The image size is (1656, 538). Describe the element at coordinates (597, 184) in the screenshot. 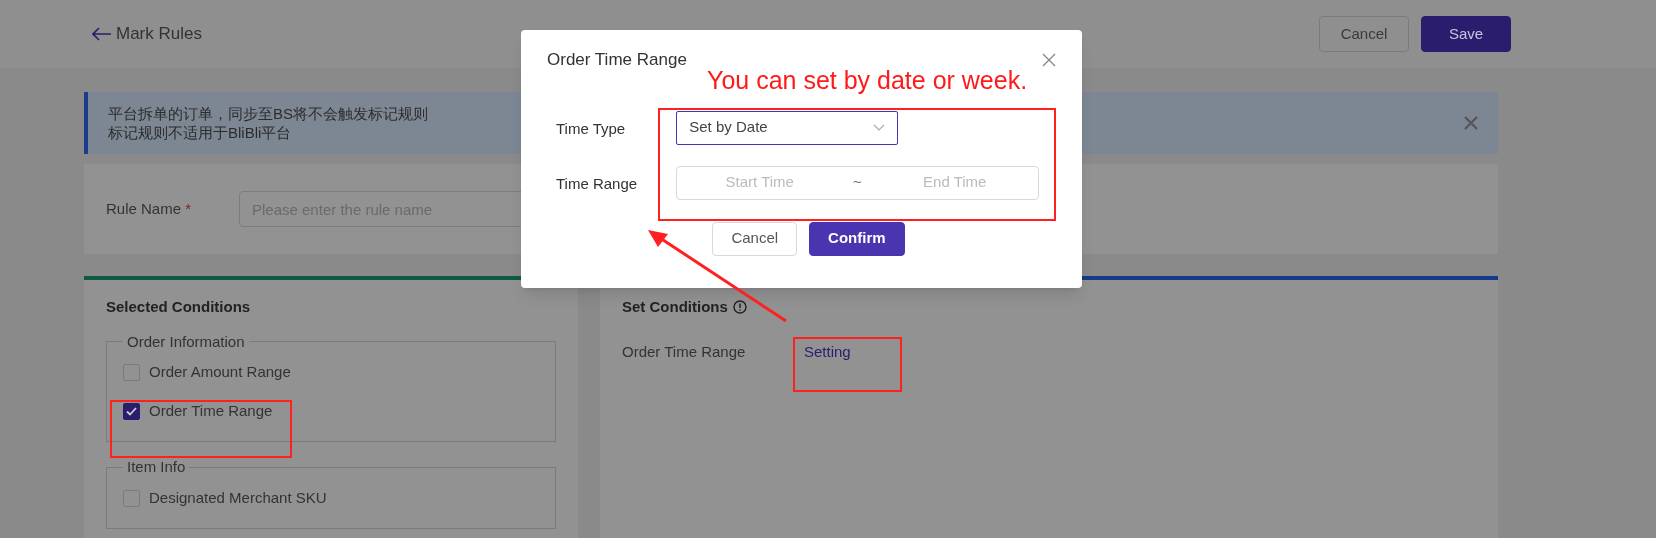

I see `field-label: Time Range` at that location.